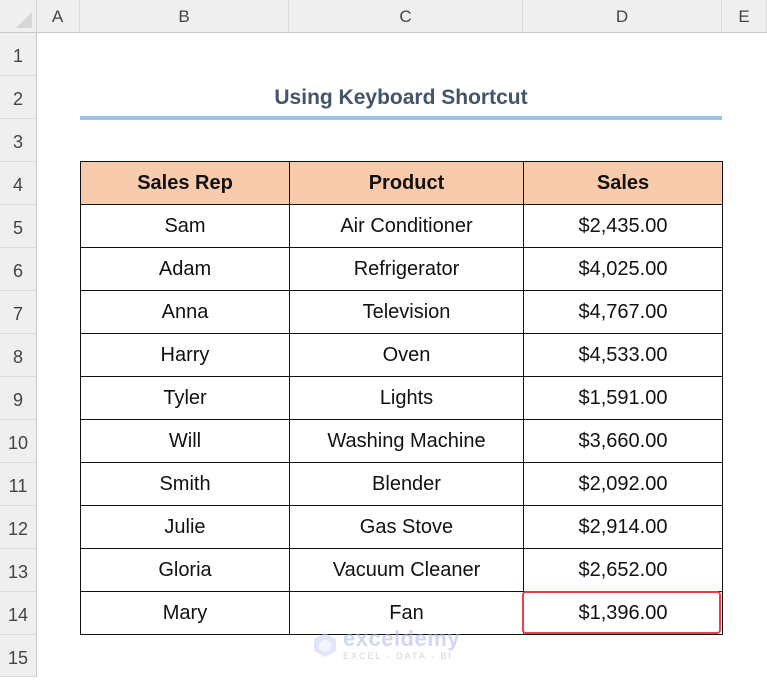  What do you see at coordinates (185, 441) in the screenshot?
I see `cell-sales-rep: Will` at bounding box center [185, 441].